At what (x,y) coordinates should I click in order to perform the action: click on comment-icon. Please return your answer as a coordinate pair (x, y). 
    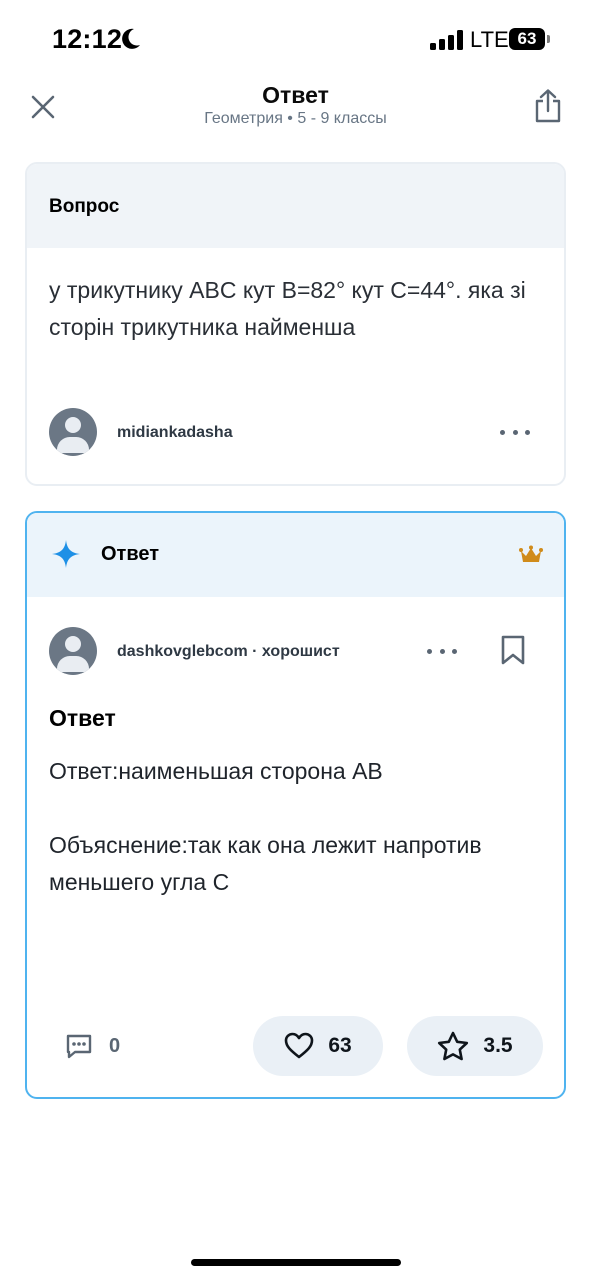
    Looking at the image, I should click on (79, 1046).